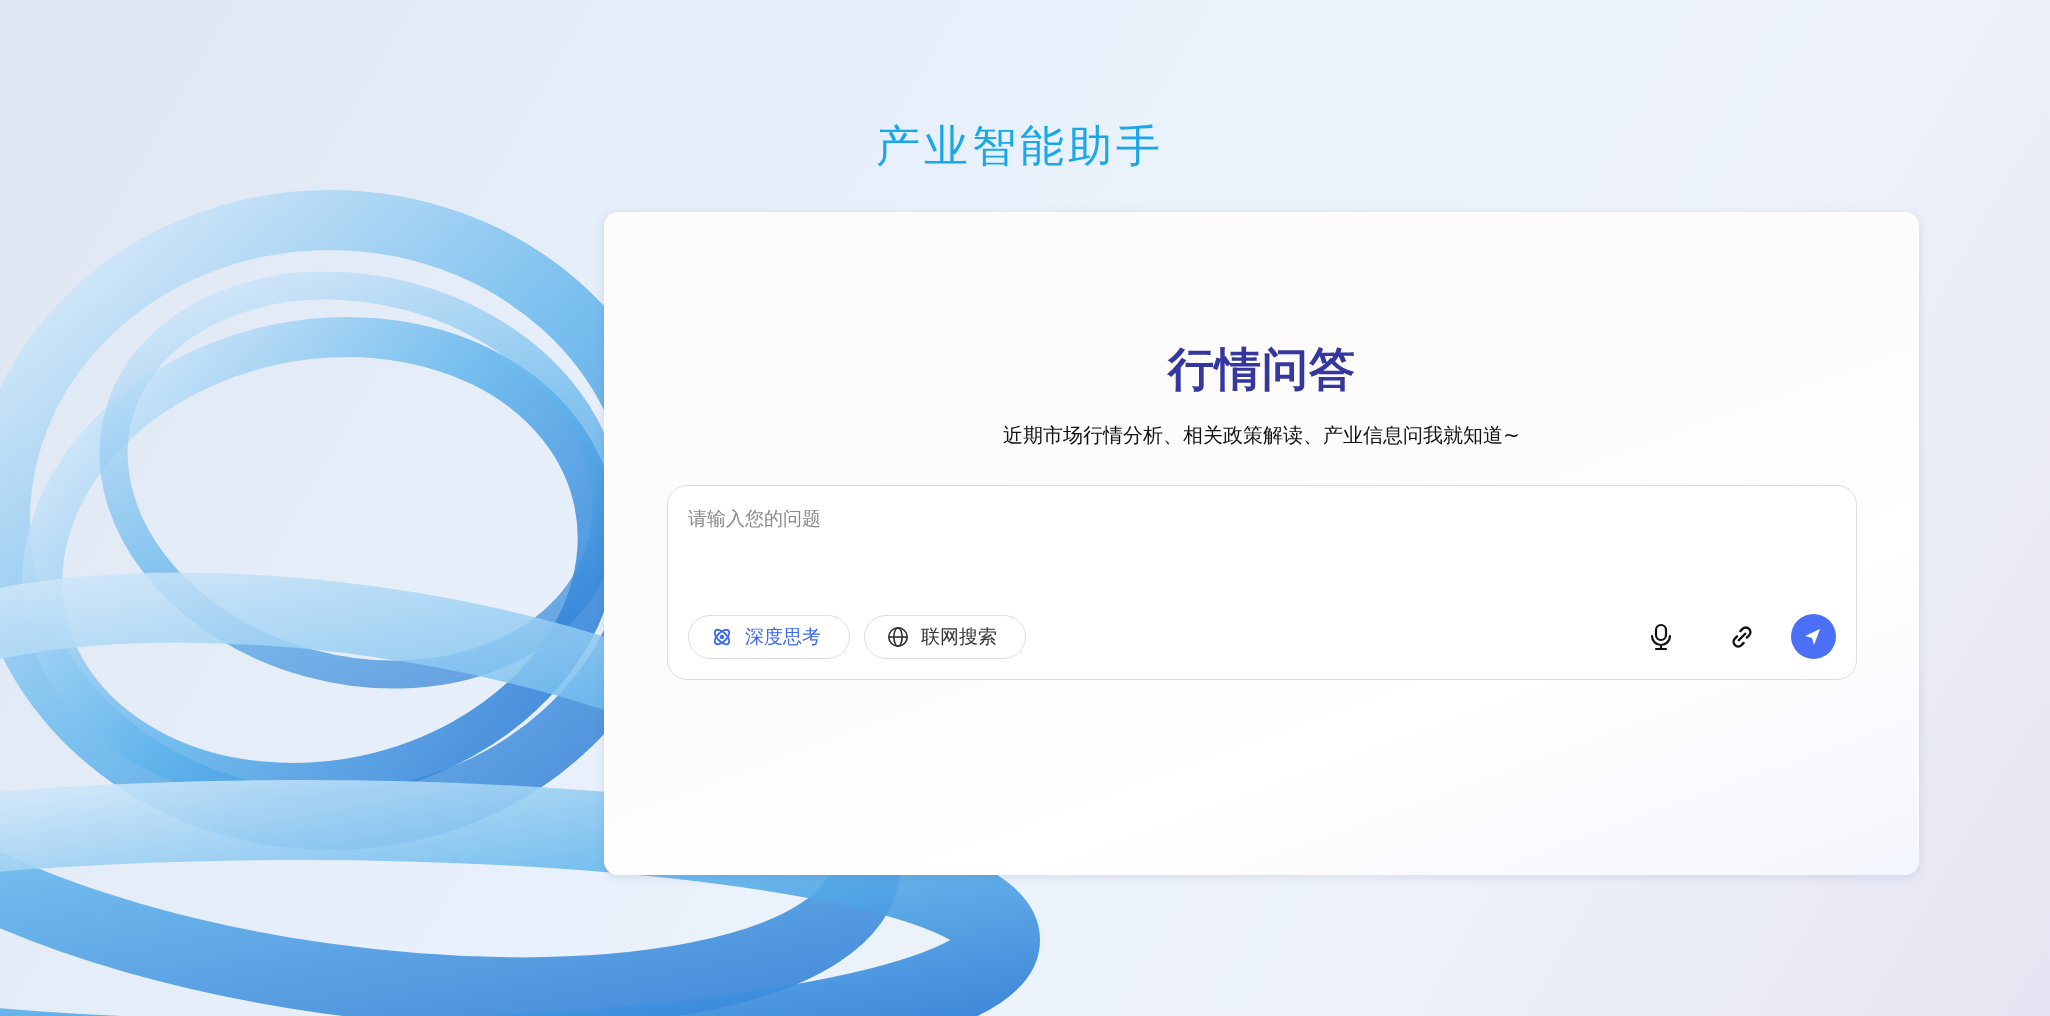 This screenshot has height=1016, width=2050. I want to click on question-input-field: 请输入您的问题 深度思考 联网搜索, so click(1261, 582).